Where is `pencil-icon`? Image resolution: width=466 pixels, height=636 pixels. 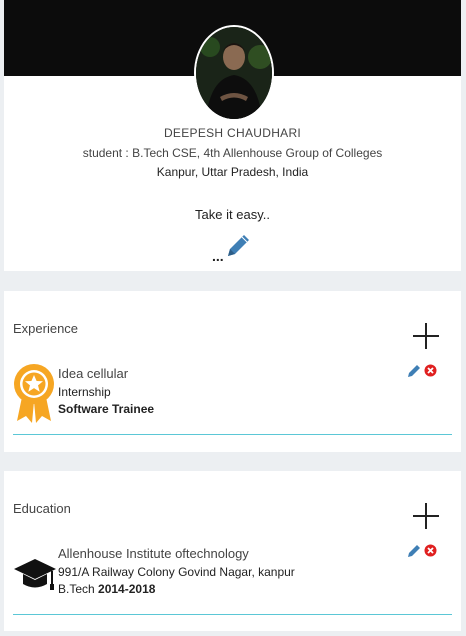 pencil-icon is located at coordinates (238, 248).